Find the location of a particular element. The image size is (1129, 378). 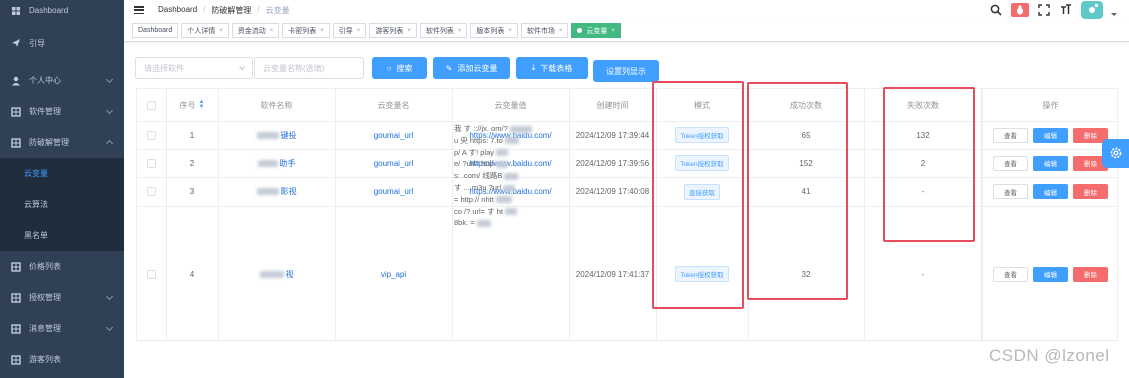

top-navbar: Dashboard / 防破解管理 / 云变量 is located at coordinates (626, 10).